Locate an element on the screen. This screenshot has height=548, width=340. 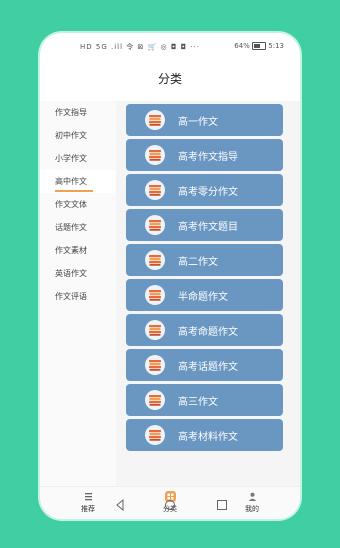
category-label: 高考命题作文 is located at coordinates (208, 332).